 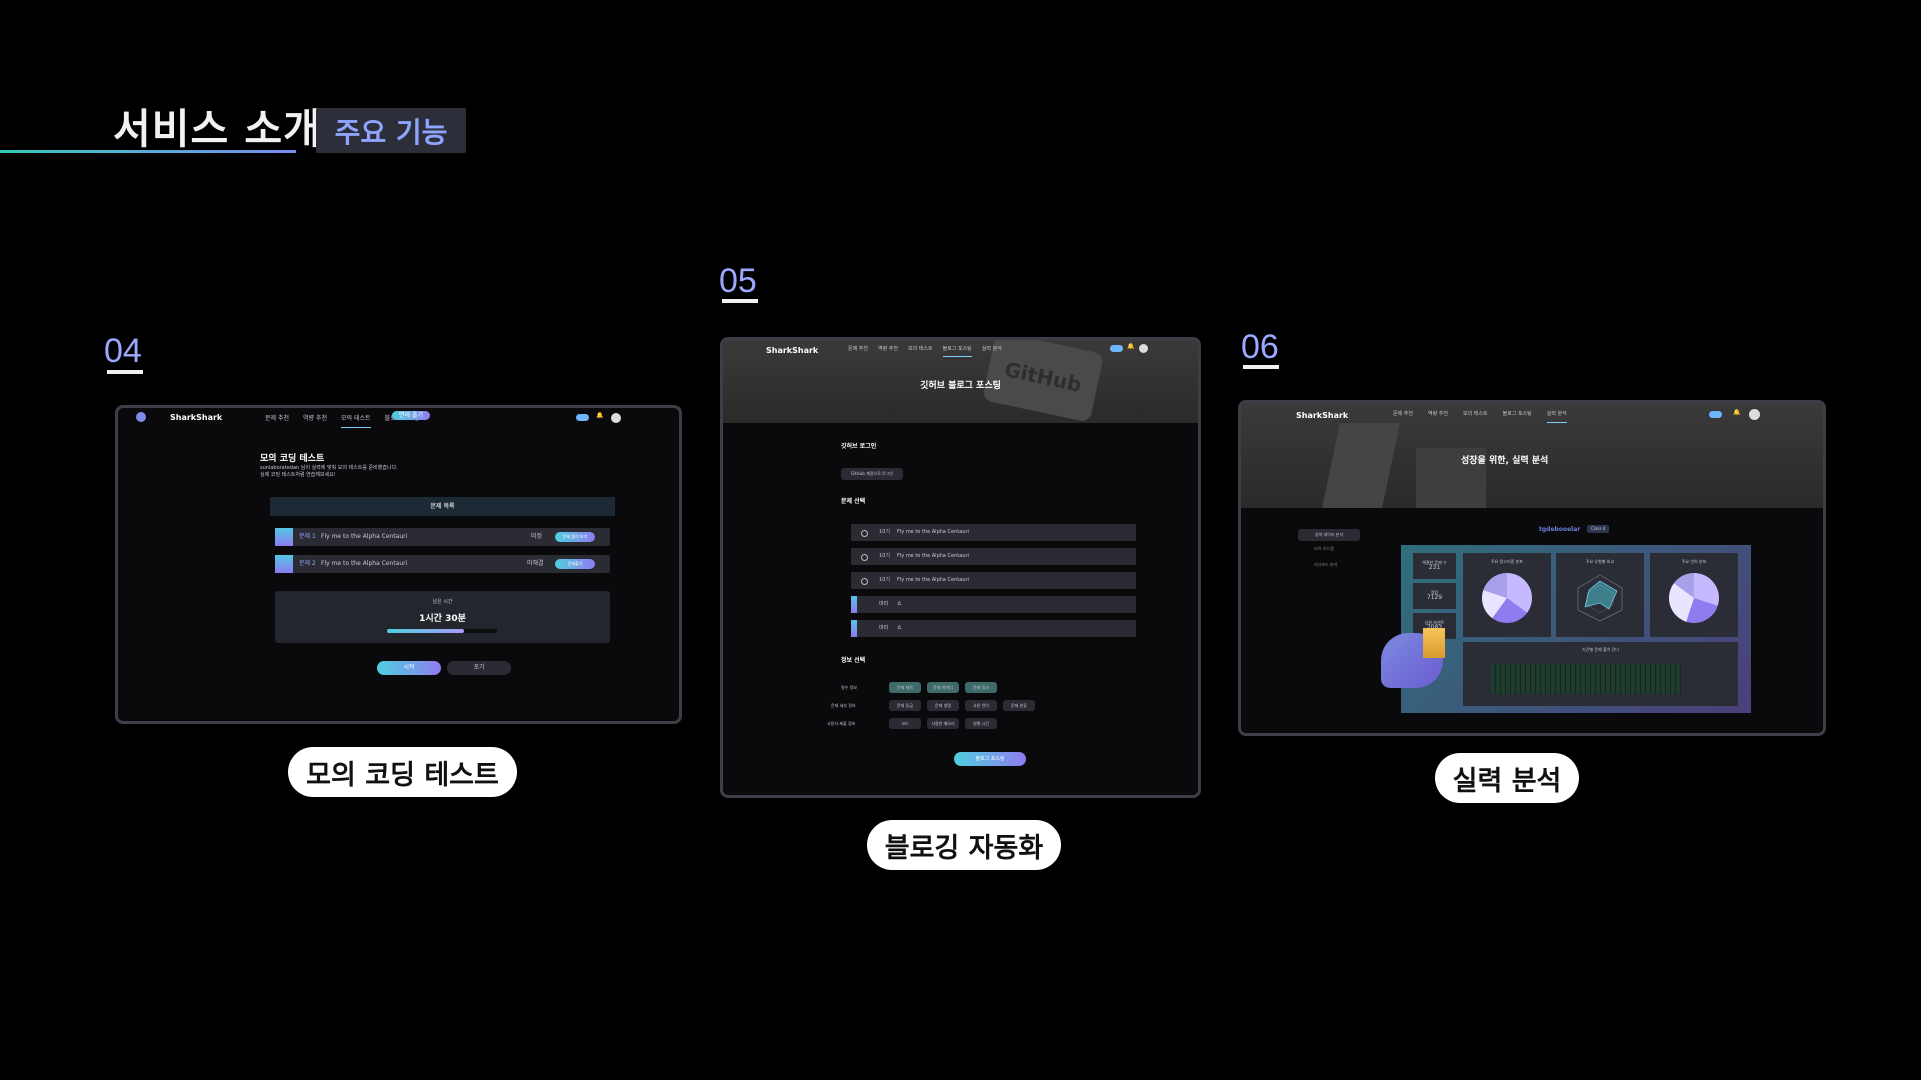 What do you see at coordinates (990, 759) in the screenshot?
I see `submit-button: 블로그 포스팅` at bounding box center [990, 759].